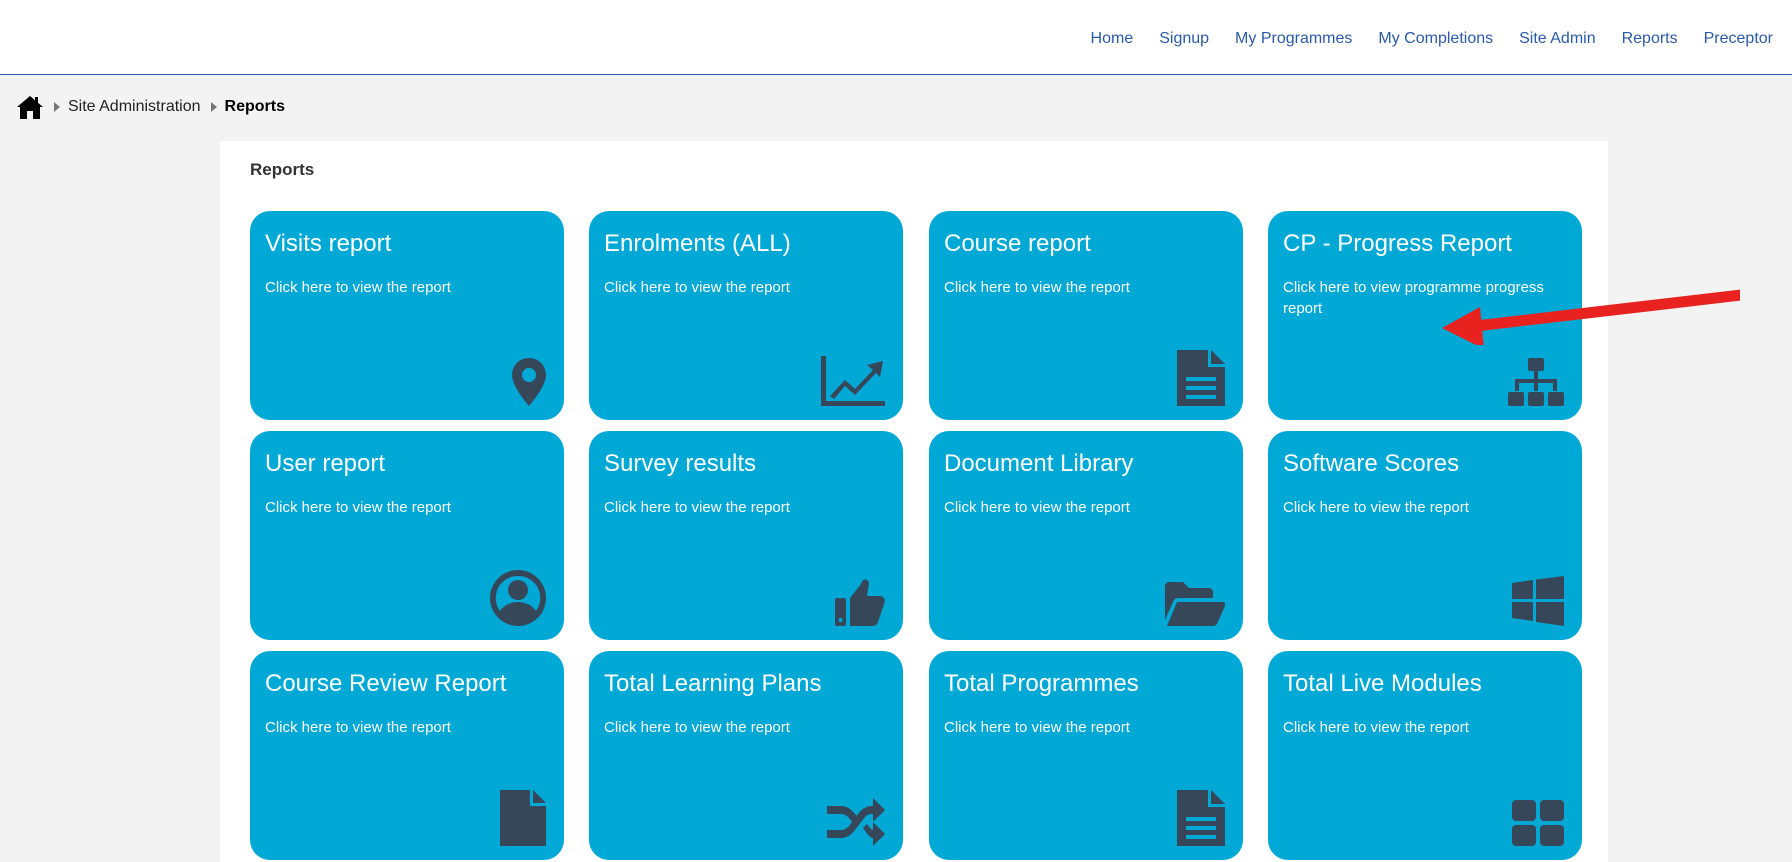 The width and height of the screenshot is (1792, 862). I want to click on nav-signup: Signup, so click(1184, 39).